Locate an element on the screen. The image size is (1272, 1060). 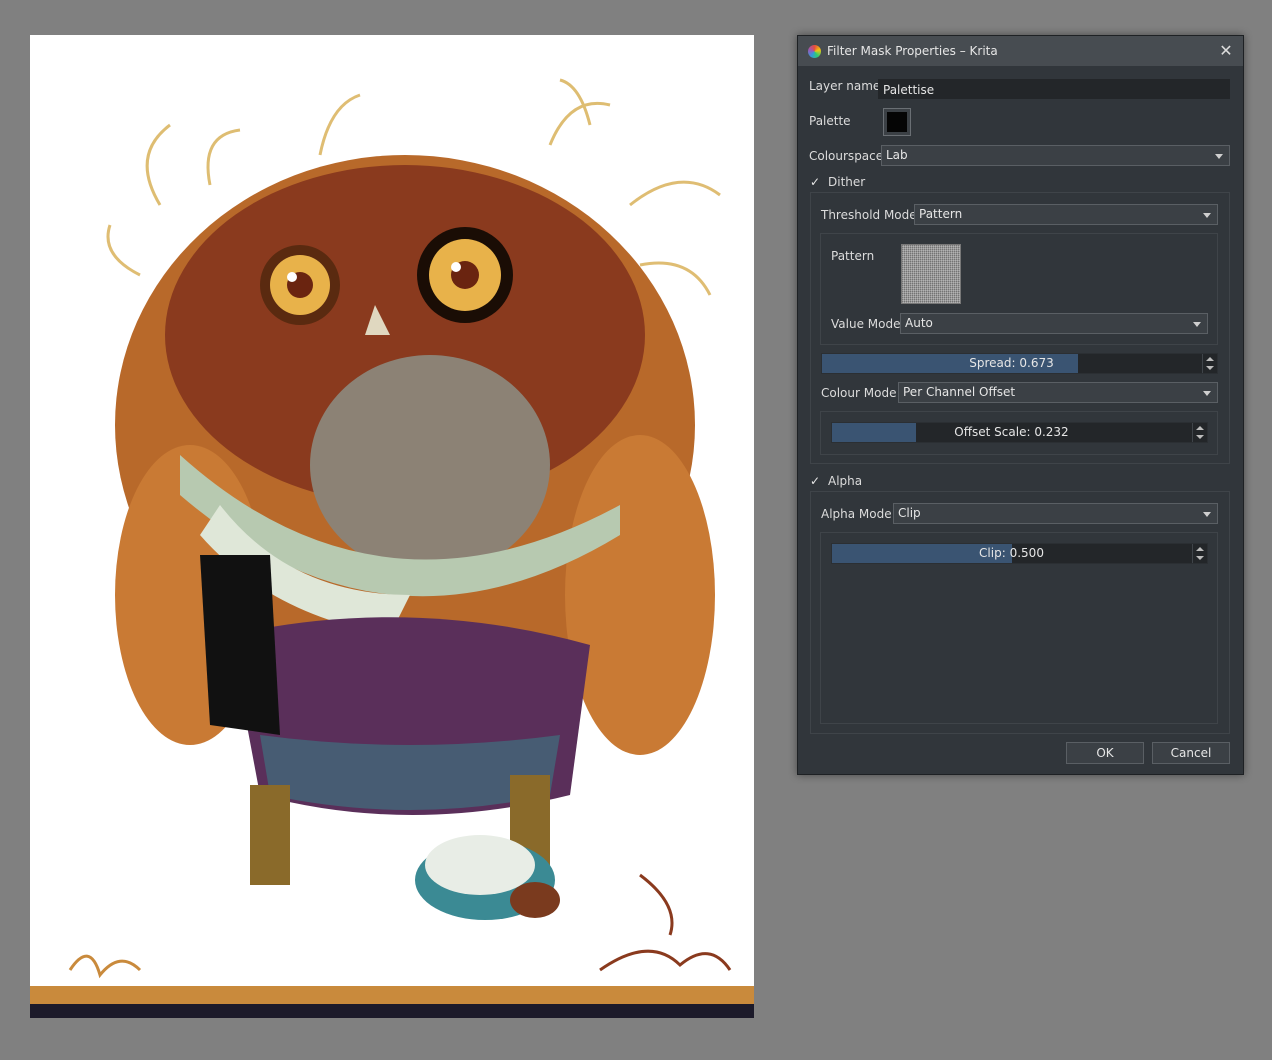
alpha-mode-label: Alpha Mode is located at coordinates (856, 514).